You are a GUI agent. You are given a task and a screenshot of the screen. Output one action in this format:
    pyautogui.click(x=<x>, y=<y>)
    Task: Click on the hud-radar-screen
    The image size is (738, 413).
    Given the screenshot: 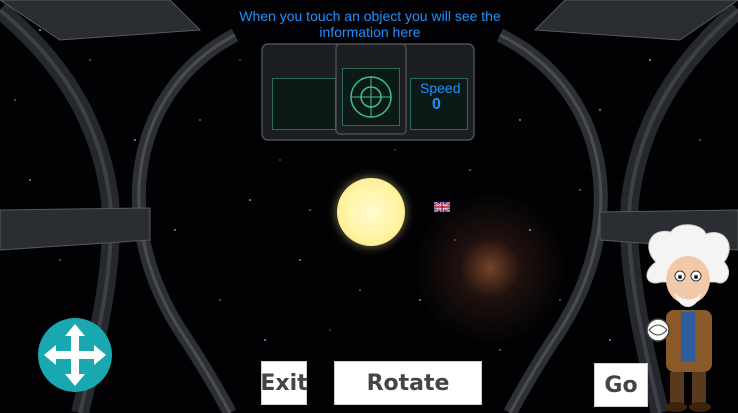 What is the action you would take?
    pyautogui.click(x=371, y=97)
    